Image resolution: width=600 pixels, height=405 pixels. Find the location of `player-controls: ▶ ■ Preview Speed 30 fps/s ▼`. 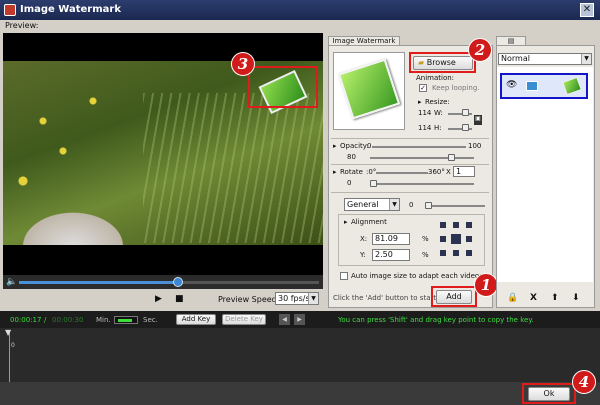

player-controls: ▶ ■ Preview Speed 30 fps/s ▼ is located at coordinates (163, 299).